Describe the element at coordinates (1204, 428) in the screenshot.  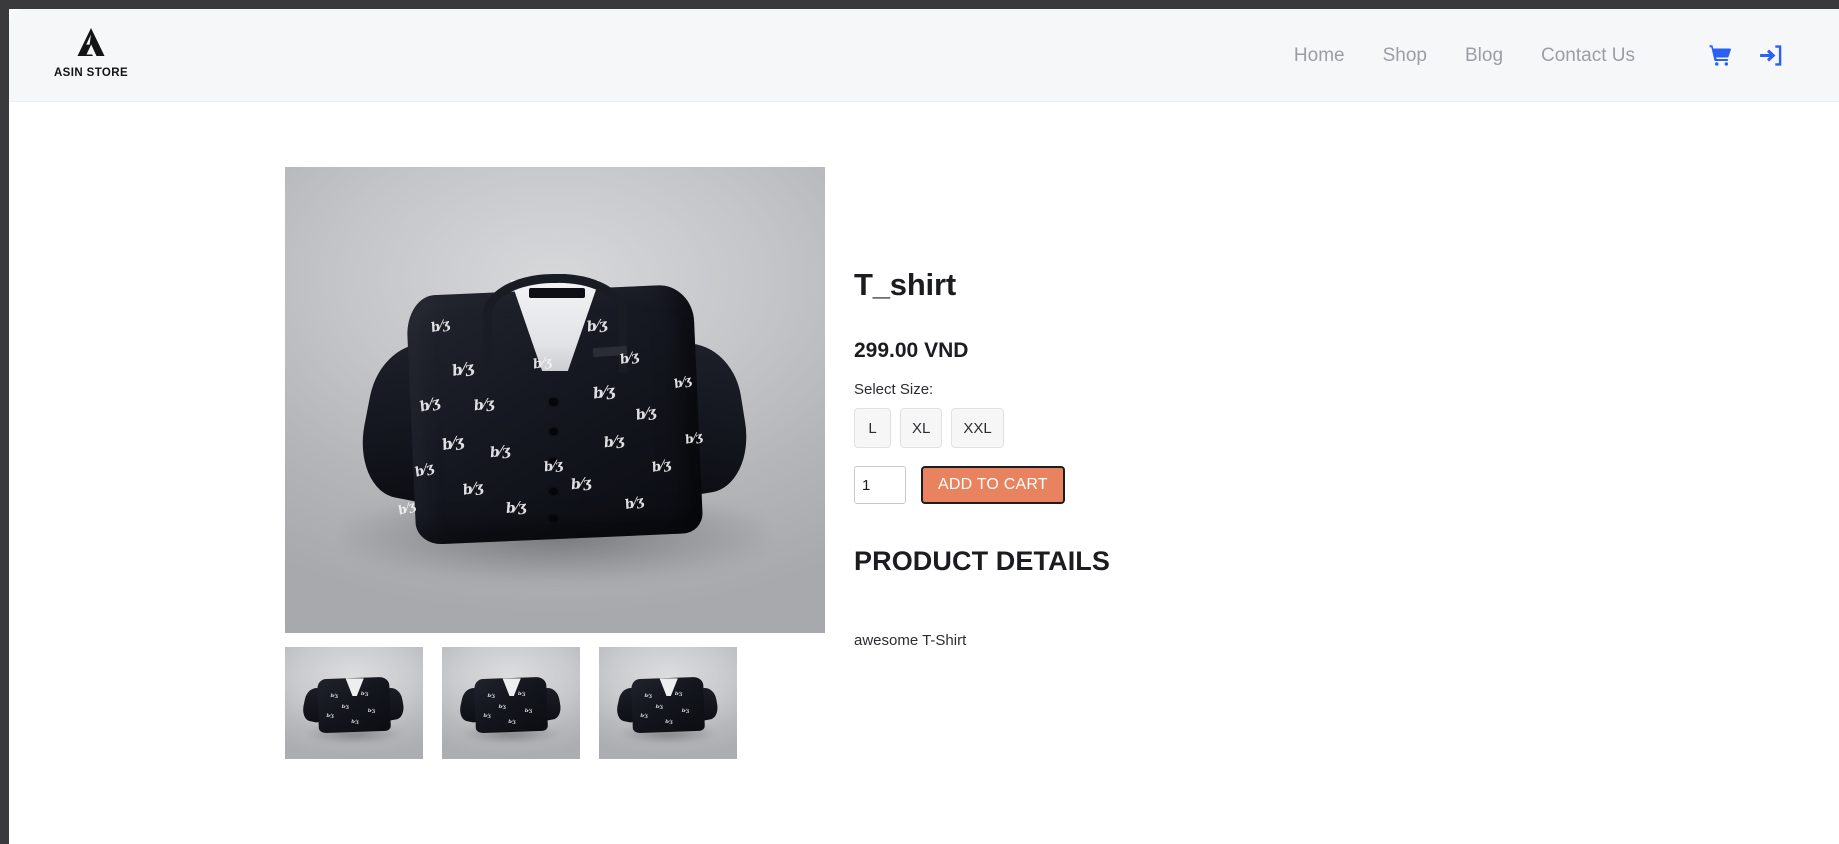
I see `size-options: L XL XXL` at that location.